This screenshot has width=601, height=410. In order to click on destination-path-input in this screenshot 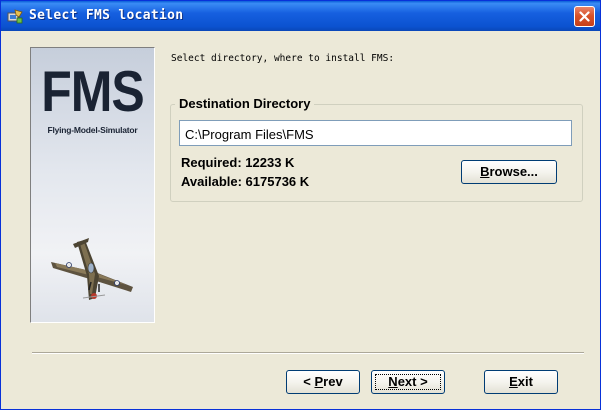, I will do `click(375, 133)`.